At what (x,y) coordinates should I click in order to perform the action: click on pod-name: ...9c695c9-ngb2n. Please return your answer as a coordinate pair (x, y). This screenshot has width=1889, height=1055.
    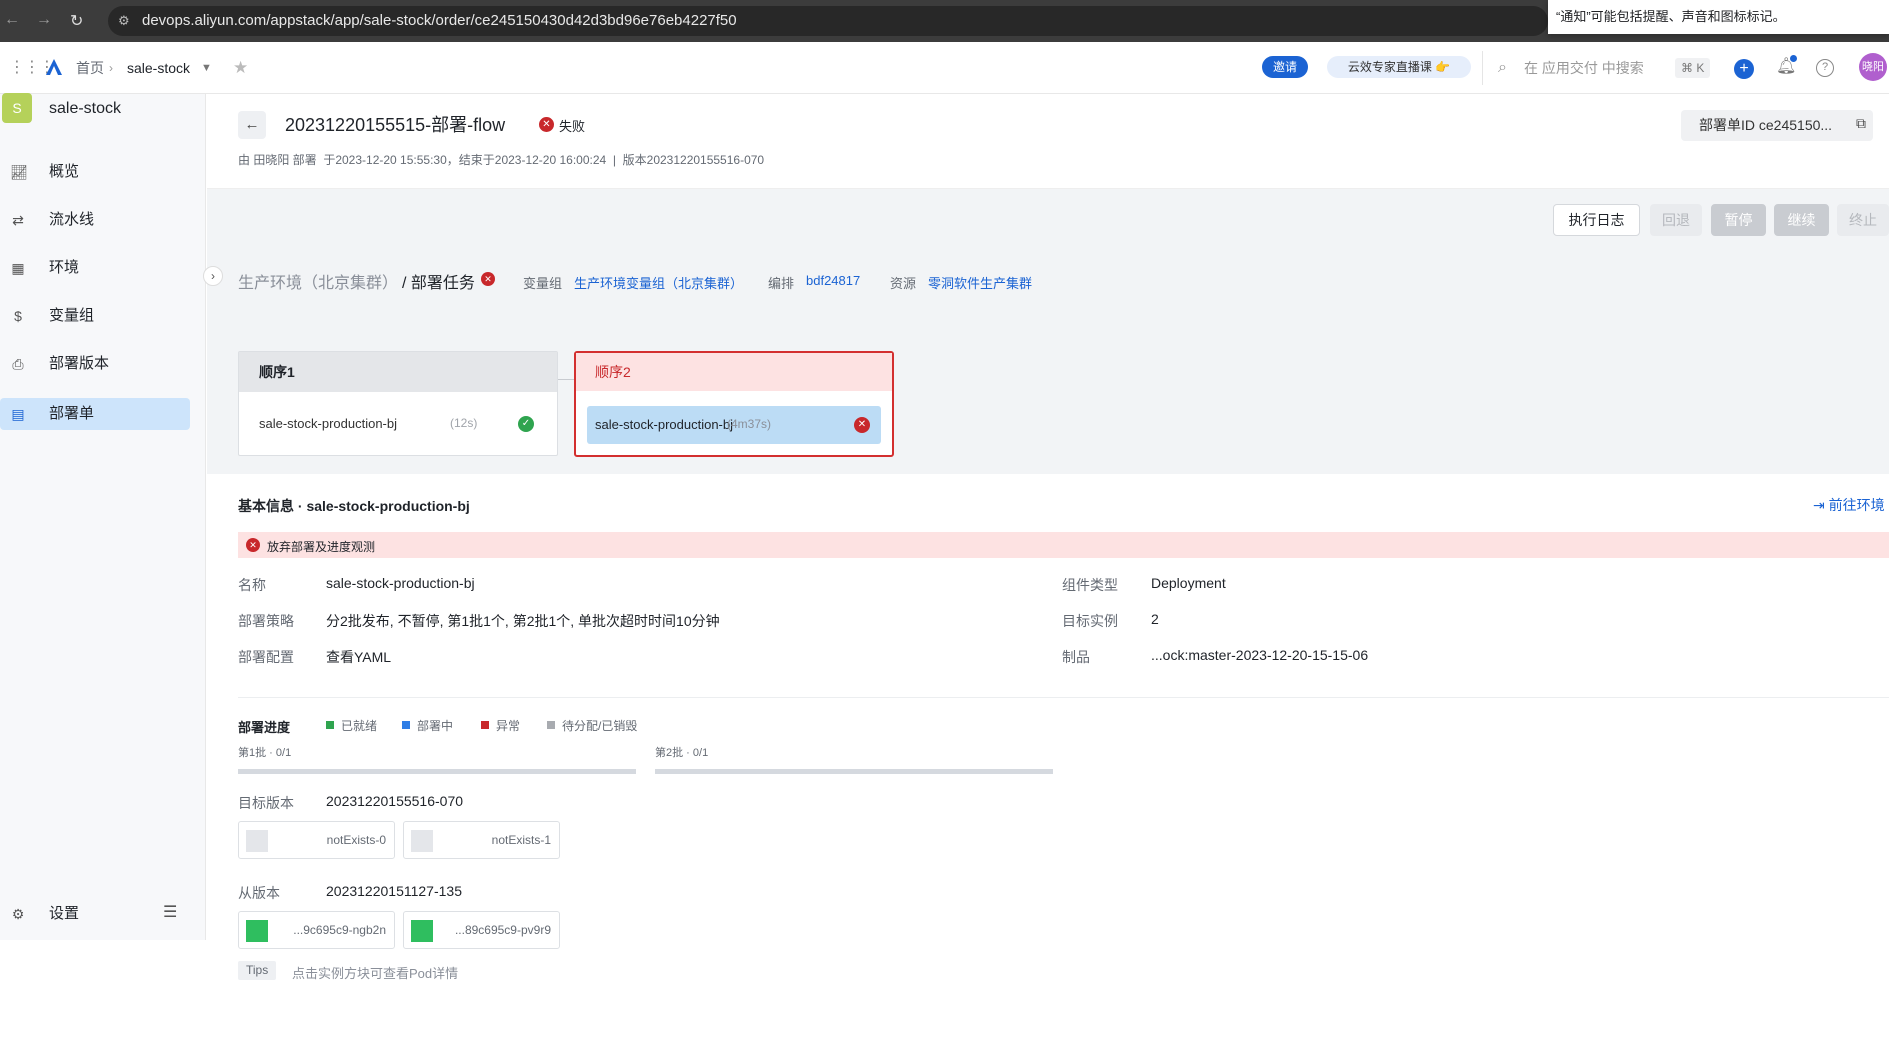
    Looking at the image, I should click on (339, 930).